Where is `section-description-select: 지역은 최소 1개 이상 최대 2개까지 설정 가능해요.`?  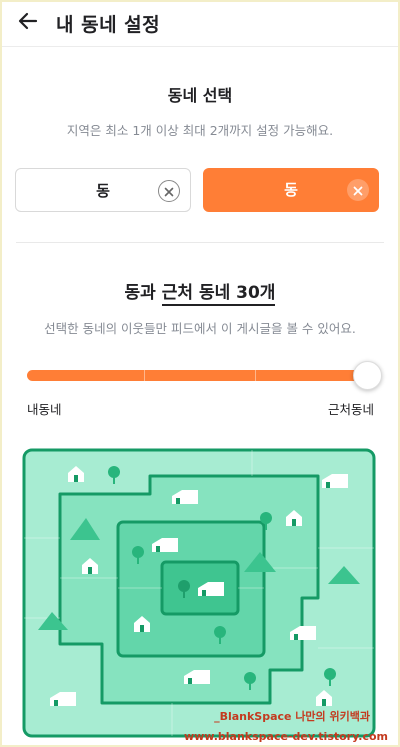
section-description-select: 지역은 최소 1개 이상 최대 2개까지 설정 가능해요. is located at coordinates (200, 130).